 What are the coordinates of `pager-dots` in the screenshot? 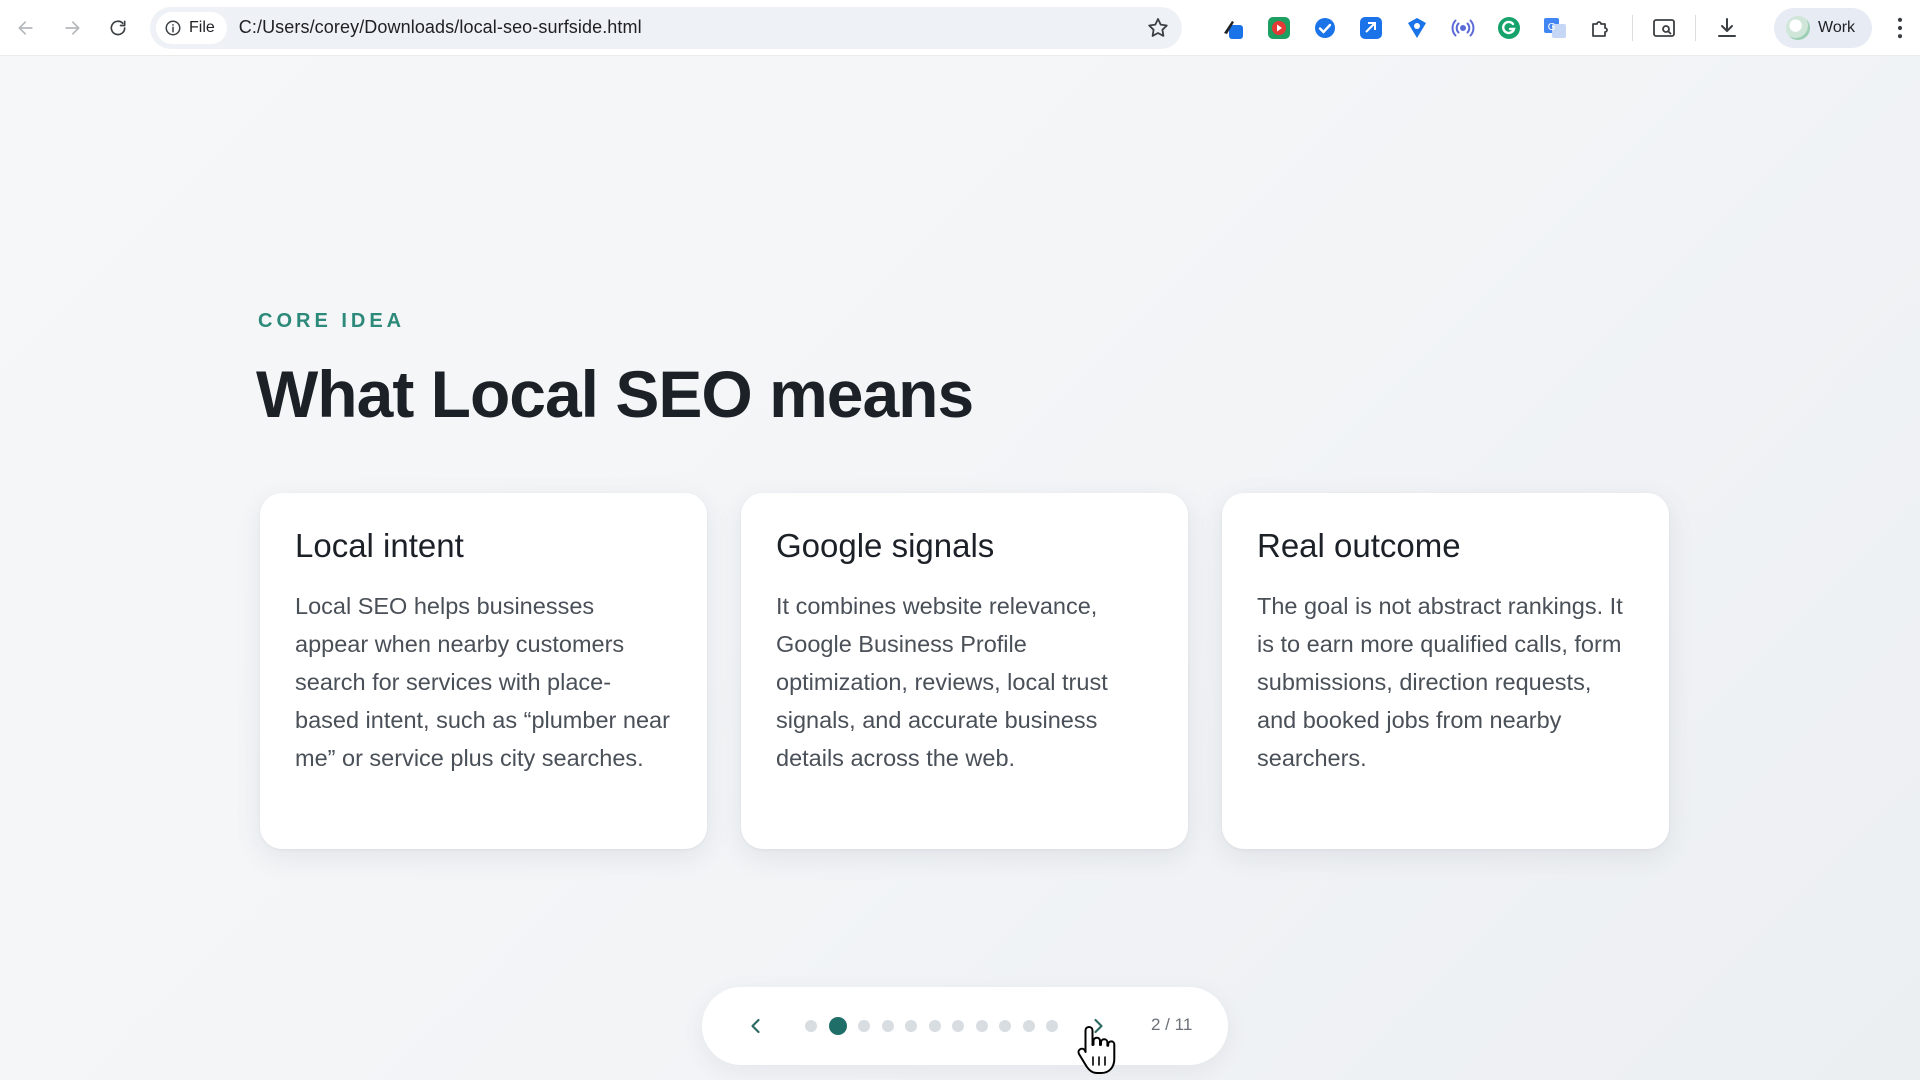 It's located at (931, 1026).